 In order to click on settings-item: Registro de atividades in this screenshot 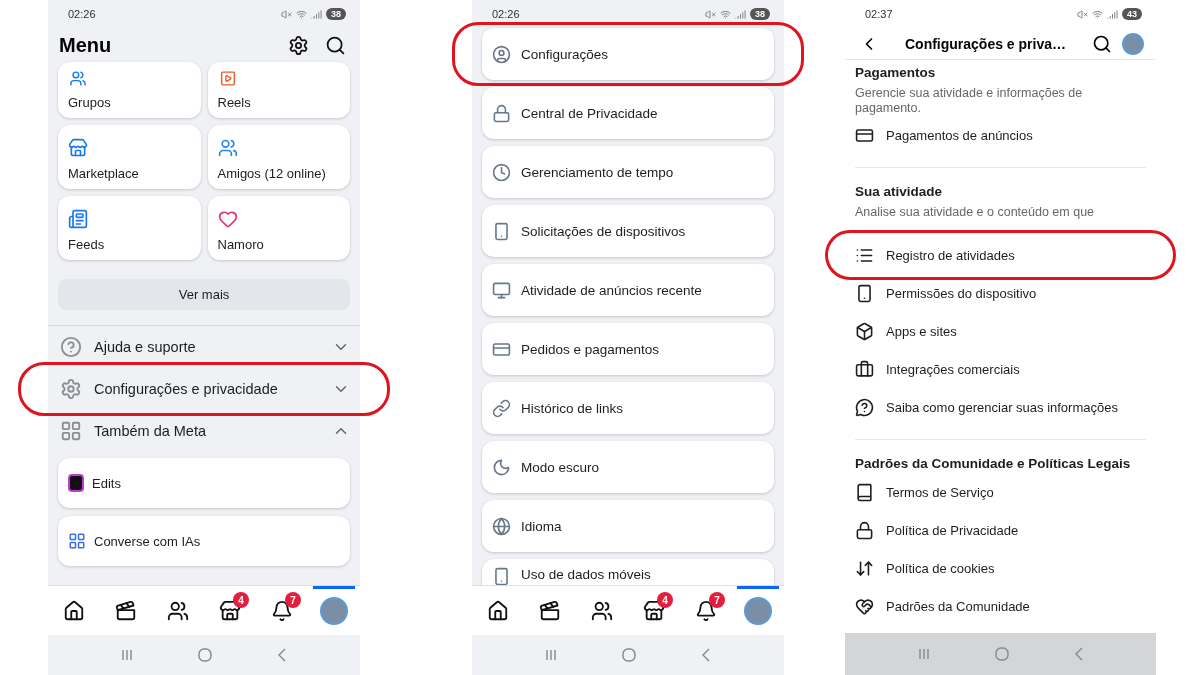, I will do `click(1000, 255)`.